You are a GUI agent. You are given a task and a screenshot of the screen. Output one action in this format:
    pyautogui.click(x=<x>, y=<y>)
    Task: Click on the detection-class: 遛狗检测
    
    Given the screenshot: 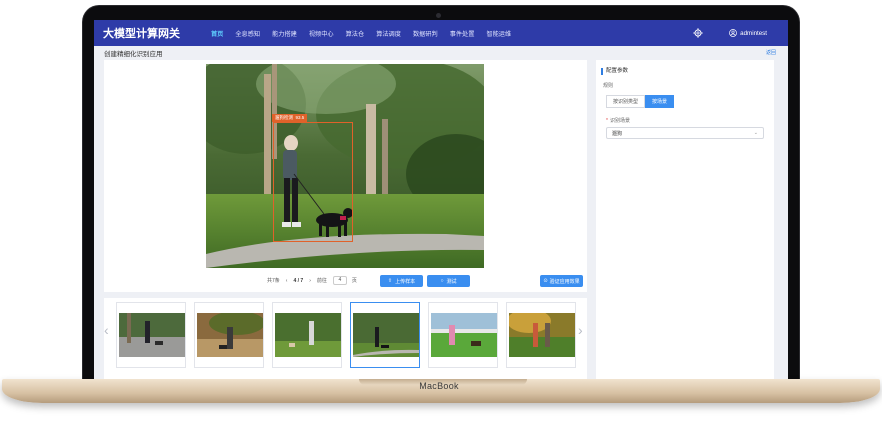 What is the action you would take?
    pyautogui.click(x=284, y=117)
    